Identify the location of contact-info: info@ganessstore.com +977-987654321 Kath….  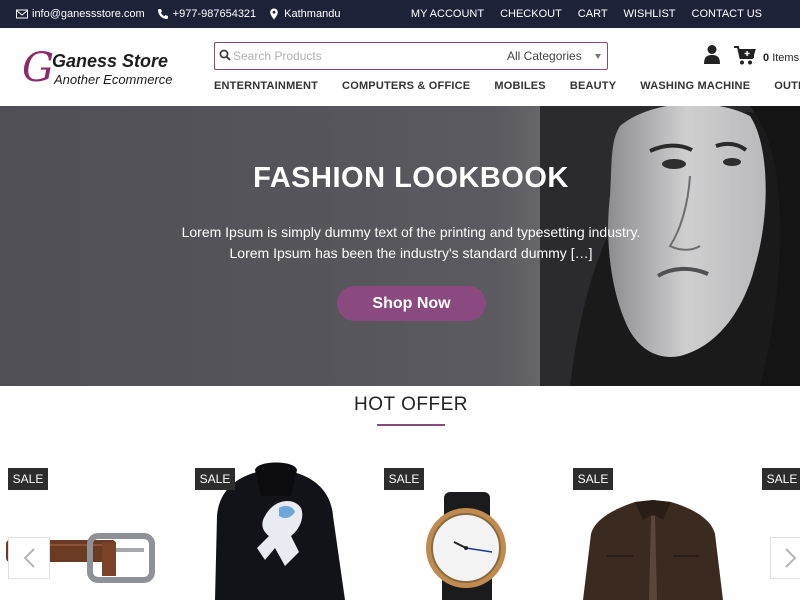
(178, 14).